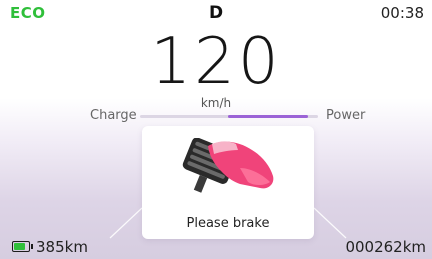 This screenshot has height=259, width=432. I want to click on battery-terminal, so click(32, 246).